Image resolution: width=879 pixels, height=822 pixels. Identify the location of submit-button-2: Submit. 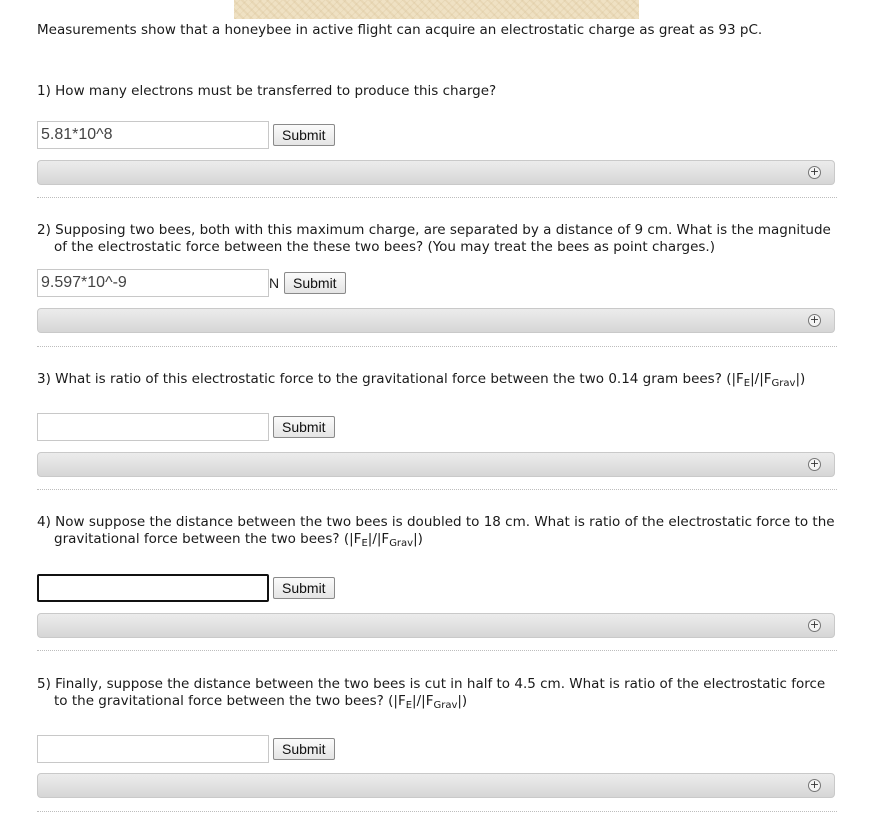
(315, 283).